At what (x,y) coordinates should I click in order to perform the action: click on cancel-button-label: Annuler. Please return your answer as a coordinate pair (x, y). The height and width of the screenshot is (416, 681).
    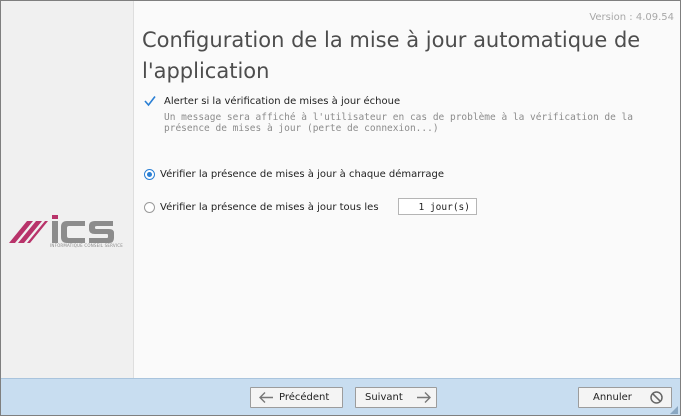
    Looking at the image, I should click on (612, 397).